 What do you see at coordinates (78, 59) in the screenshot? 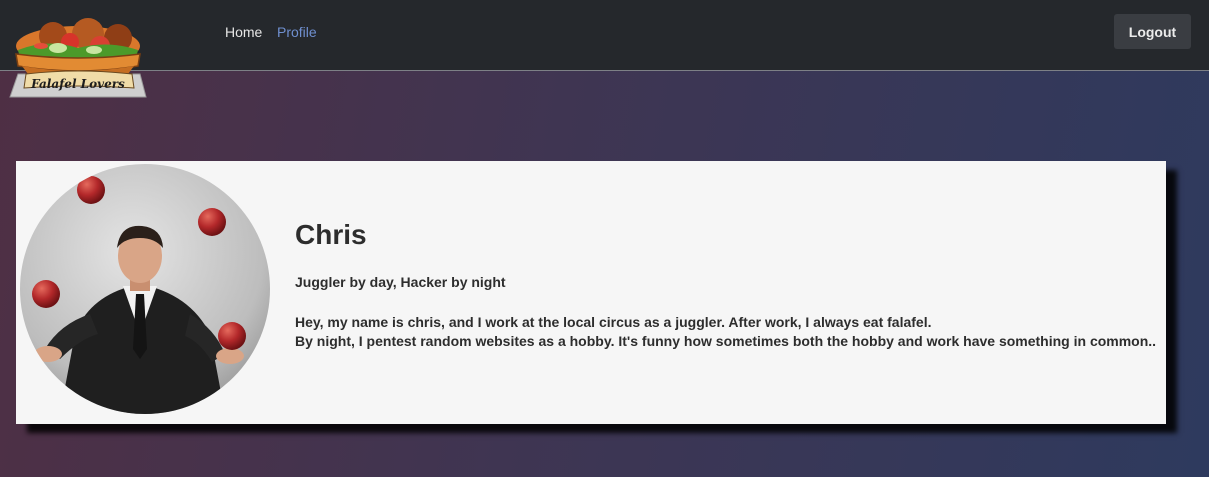
I see `falafel-lovers-logo: Falafel Lovers` at bounding box center [78, 59].